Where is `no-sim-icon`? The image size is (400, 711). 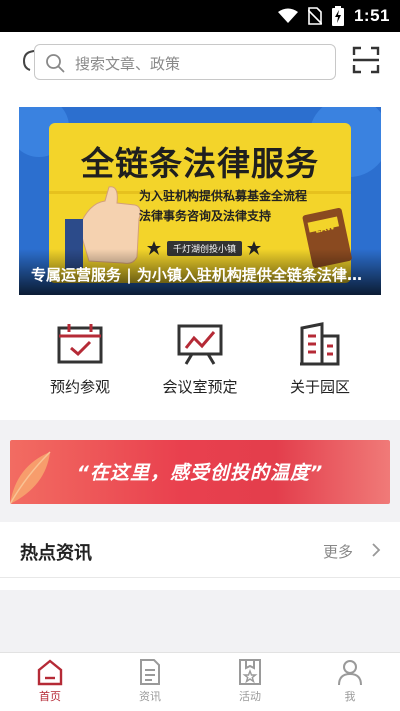 no-sim-icon is located at coordinates (314, 16).